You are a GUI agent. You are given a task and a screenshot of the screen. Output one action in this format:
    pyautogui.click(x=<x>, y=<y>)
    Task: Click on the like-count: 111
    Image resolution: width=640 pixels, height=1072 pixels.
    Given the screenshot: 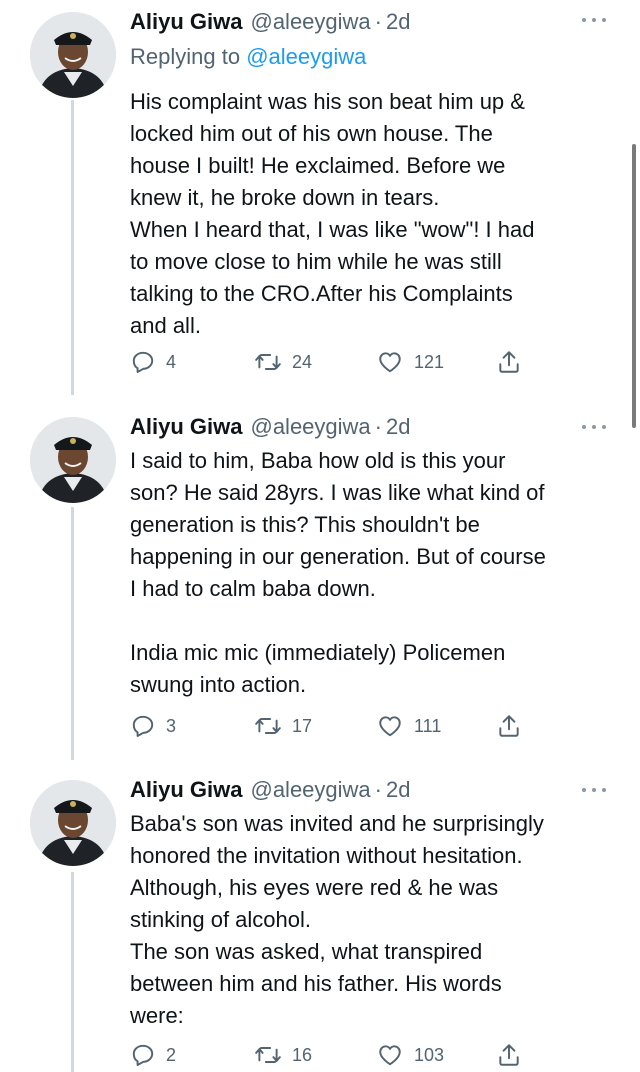 What is the action you would take?
    pyautogui.click(x=428, y=725)
    